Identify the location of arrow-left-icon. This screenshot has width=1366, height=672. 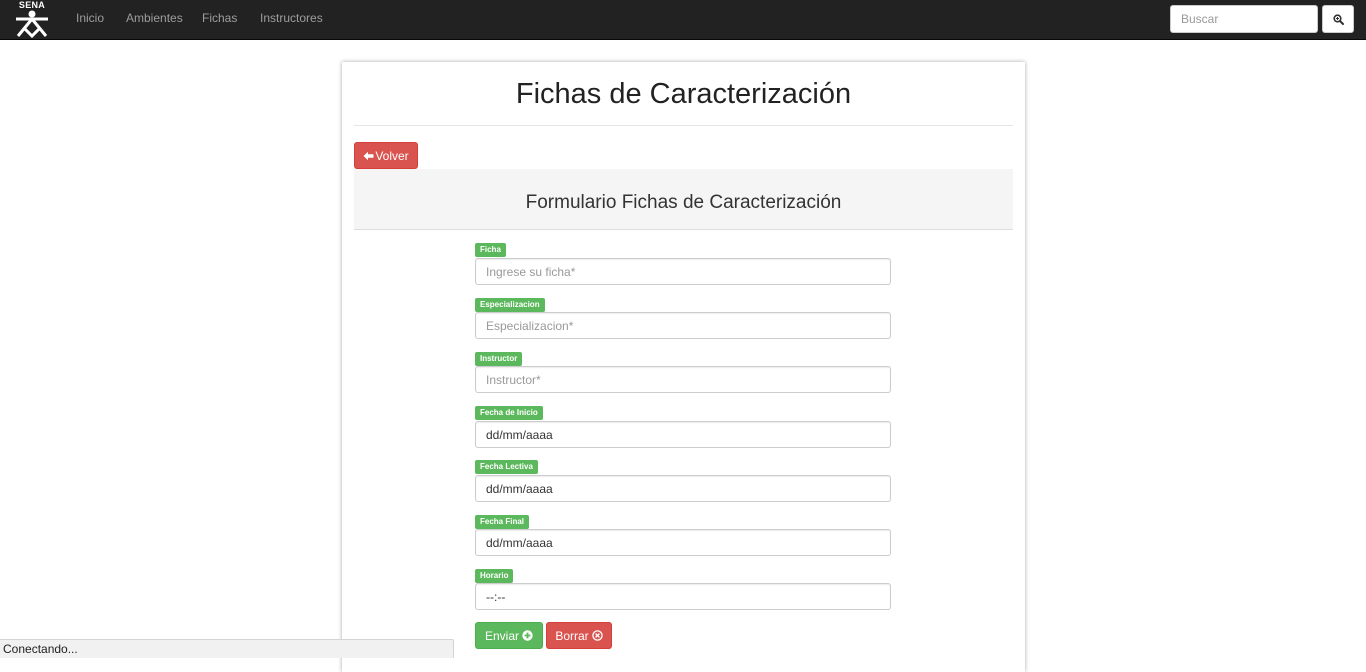
(368, 155).